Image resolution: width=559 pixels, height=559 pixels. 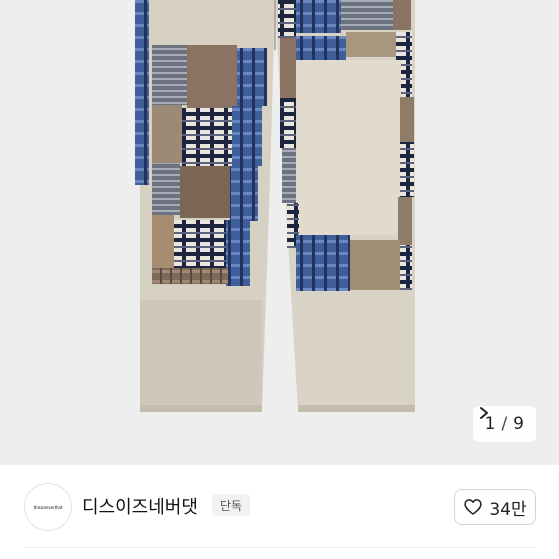 I want to click on seller-avatar-logo: thisisneverthat, so click(x=48, y=507).